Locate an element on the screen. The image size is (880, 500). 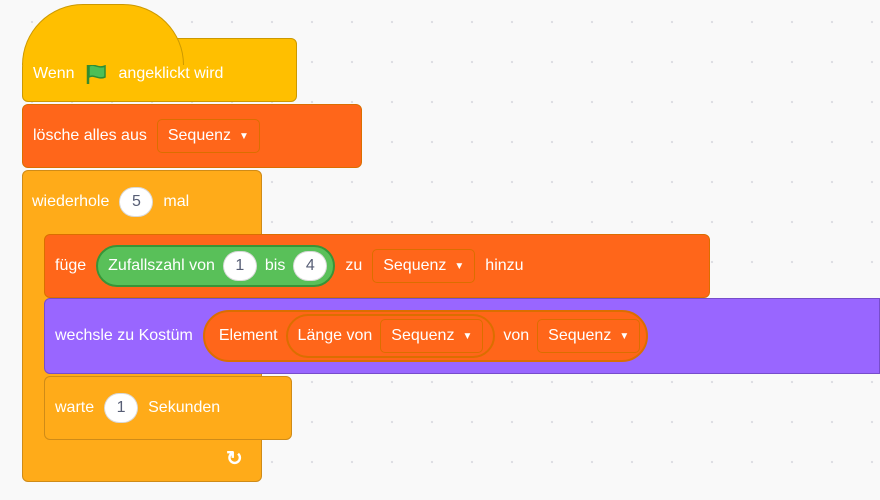
list-dropdown-value: Sequenz is located at coordinates (199, 135).